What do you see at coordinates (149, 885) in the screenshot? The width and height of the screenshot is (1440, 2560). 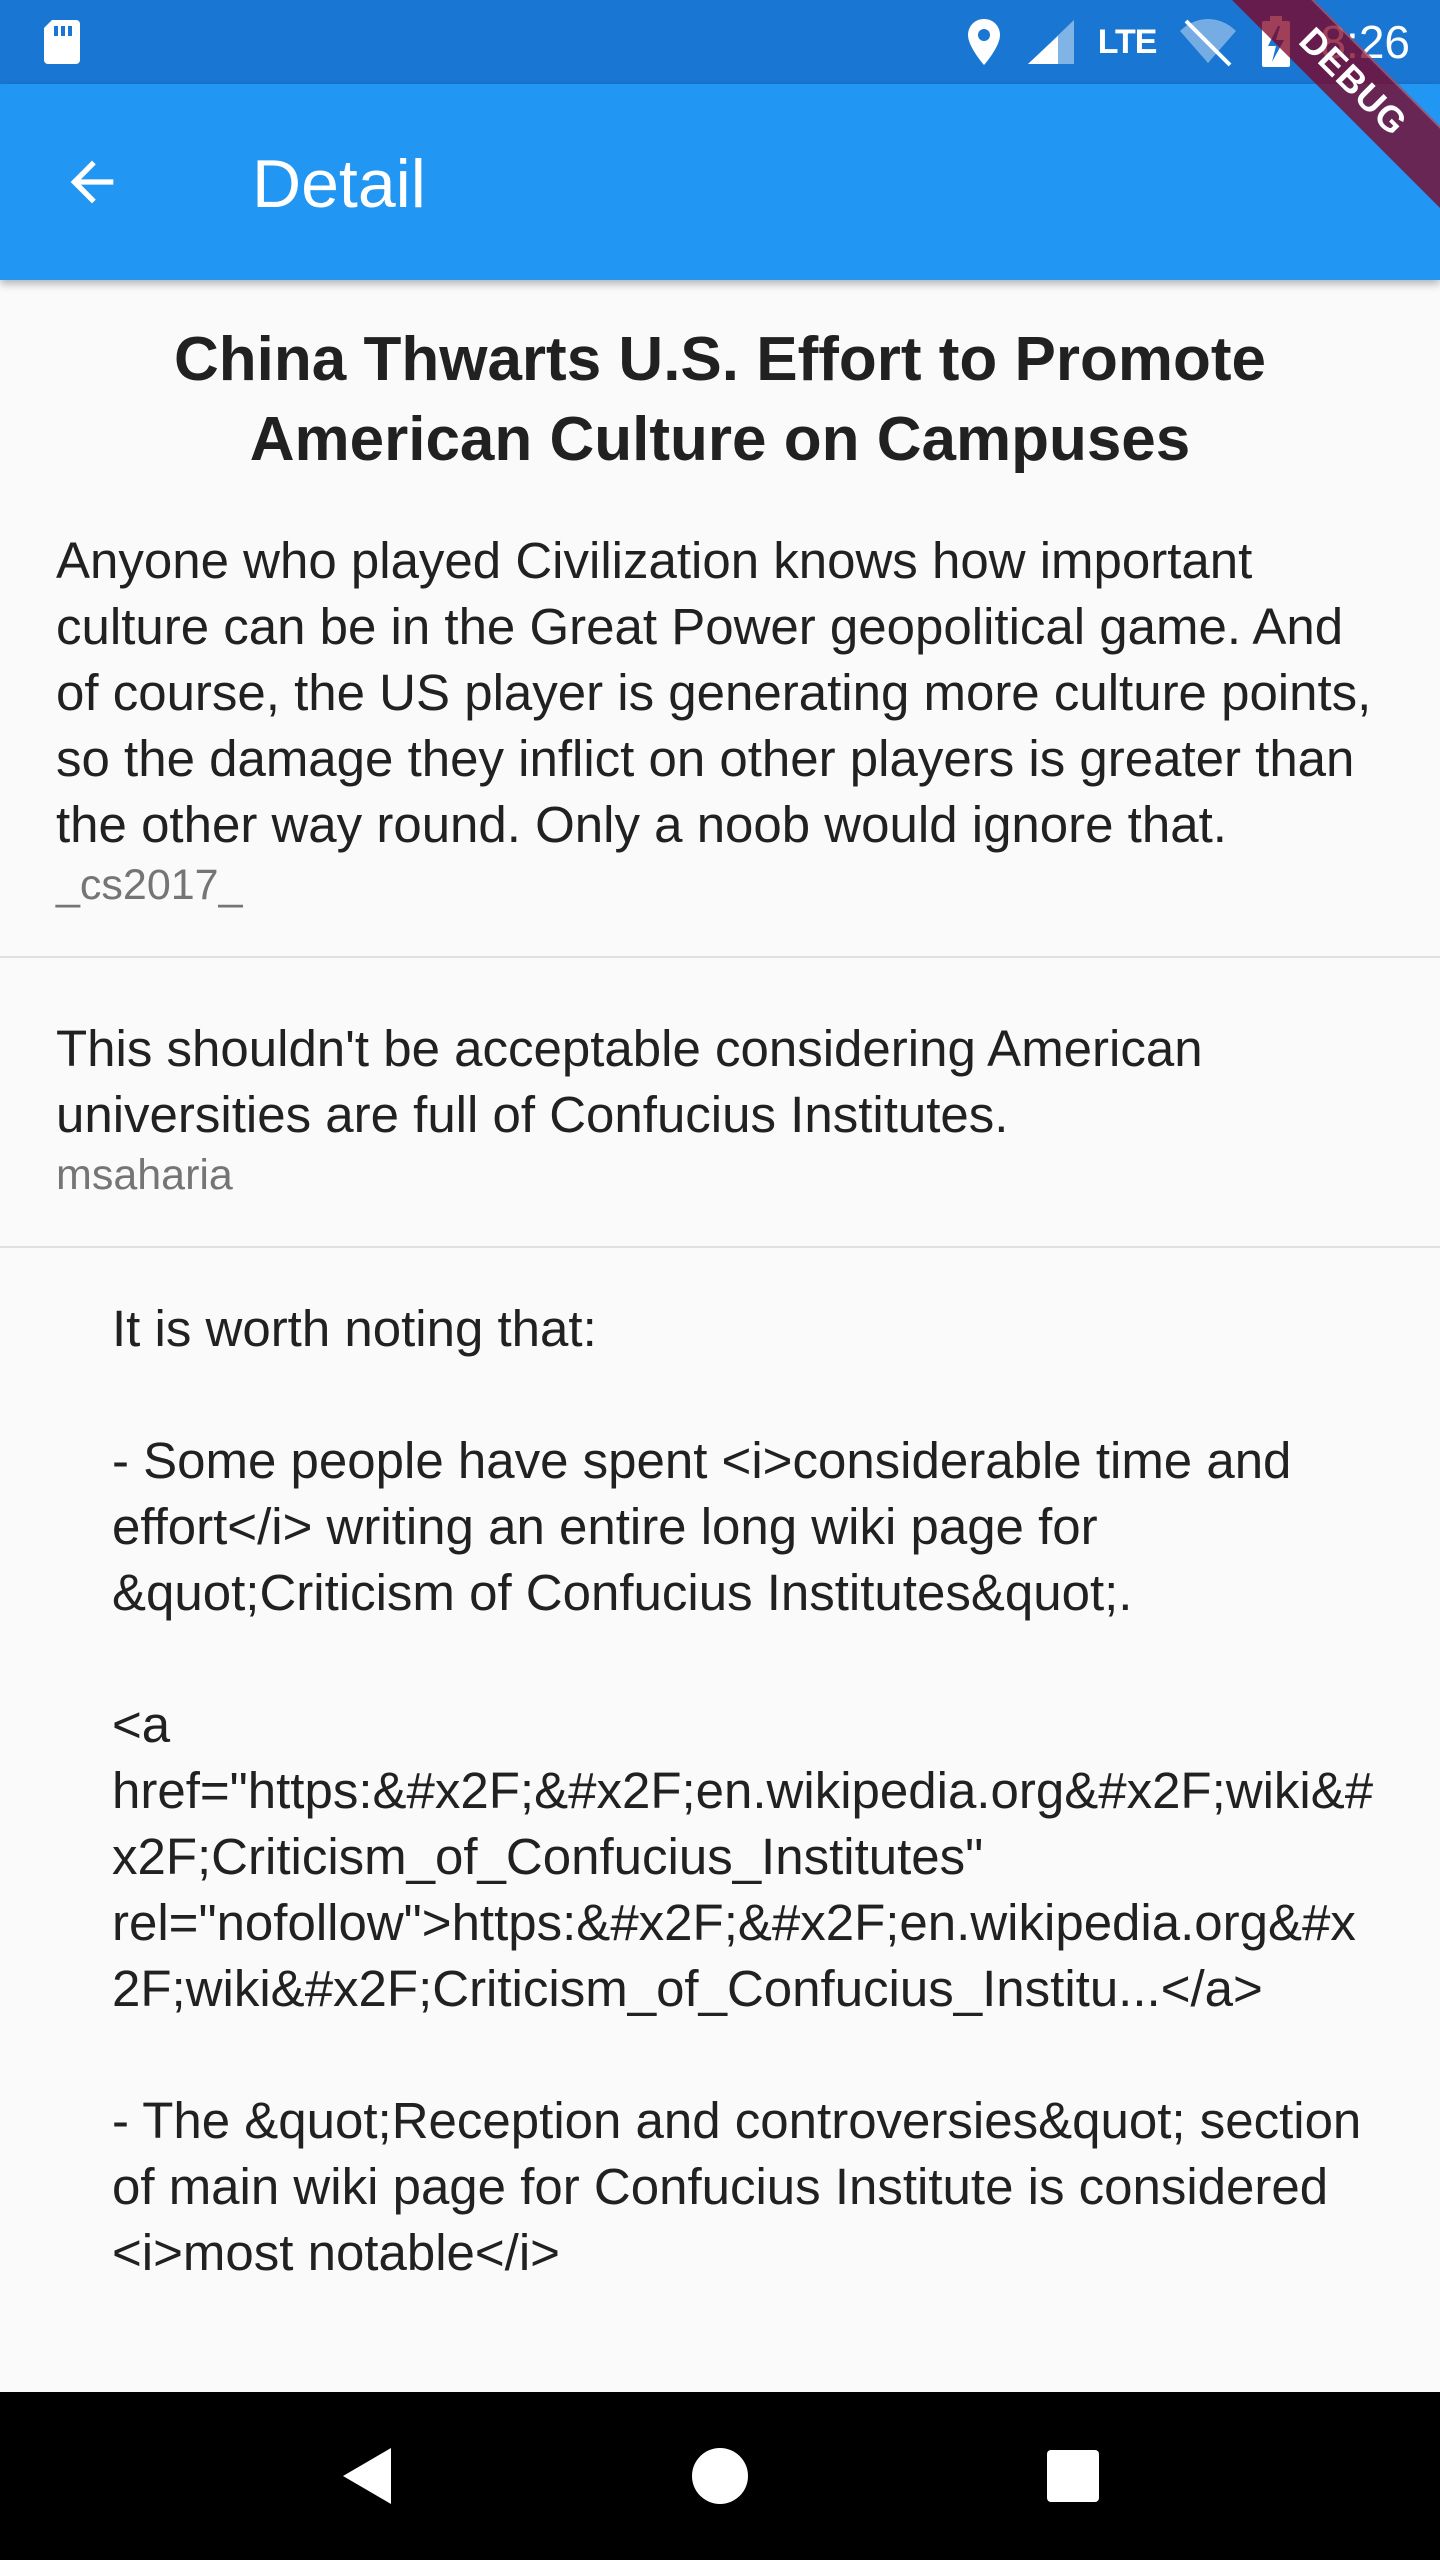 I see `comment-author: _cs2017_` at bounding box center [149, 885].